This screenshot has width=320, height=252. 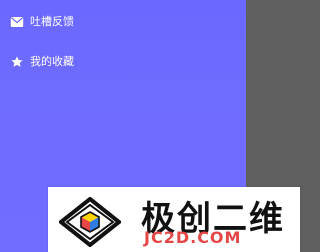 I want to click on star-icon, so click(x=17, y=62).